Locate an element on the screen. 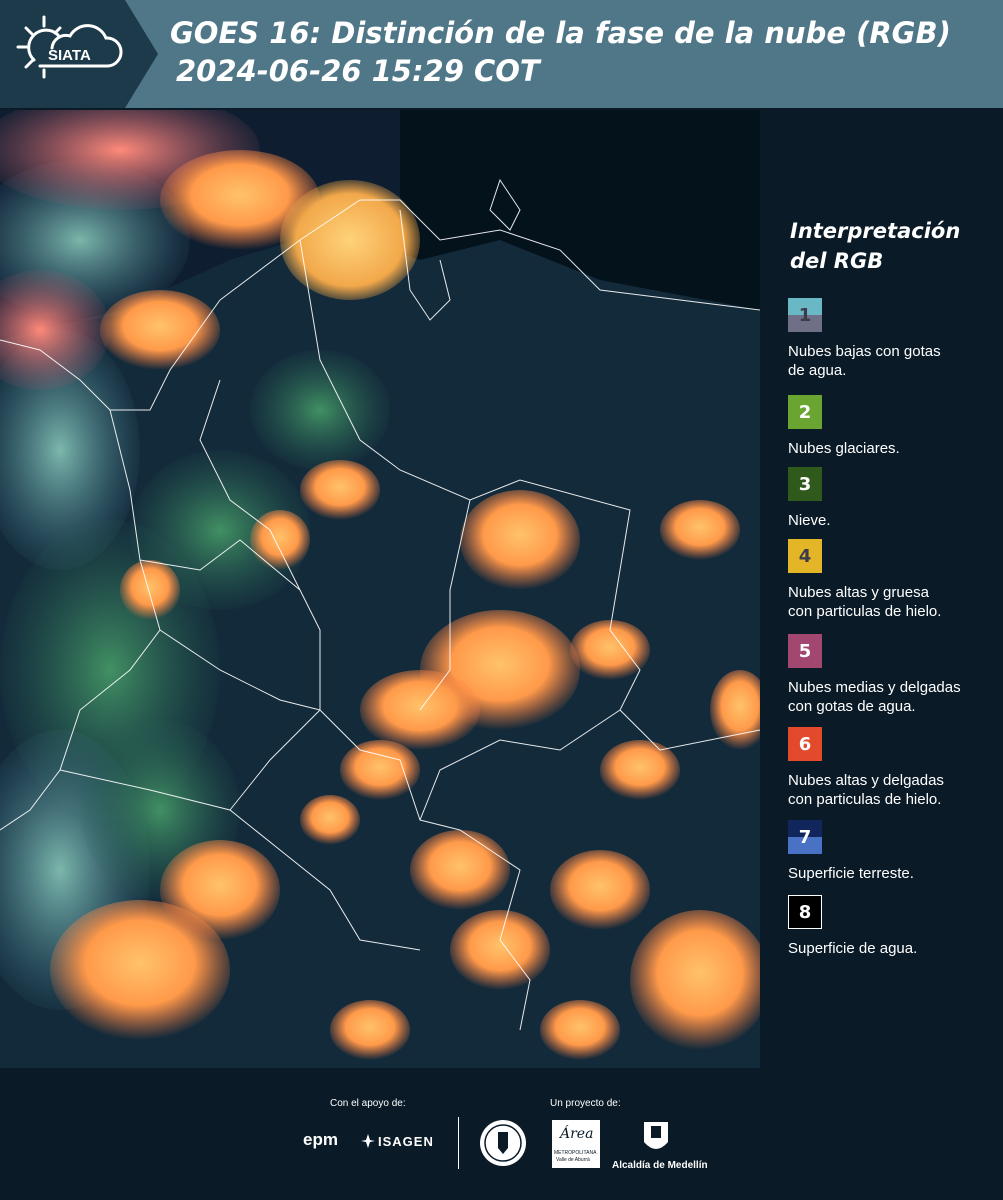  legend-swatch-3: 3 is located at coordinates (805, 484).